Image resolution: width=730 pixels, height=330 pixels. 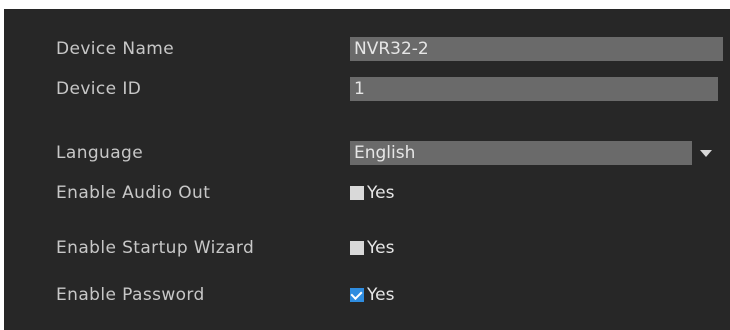 What do you see at coordinates (100, 153) in the screenshot?
I see `language-label: Language` at bounding box center [100, 153].